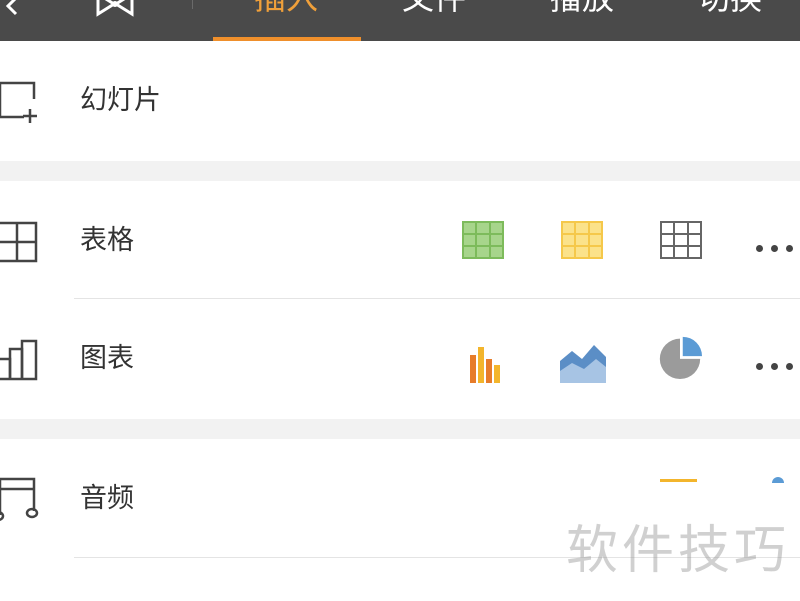 This screenshot has width=800, height=601. Describe the element at coordinates (286, 9) in the screenshot. I see `tab-insert: 插入` at that location.